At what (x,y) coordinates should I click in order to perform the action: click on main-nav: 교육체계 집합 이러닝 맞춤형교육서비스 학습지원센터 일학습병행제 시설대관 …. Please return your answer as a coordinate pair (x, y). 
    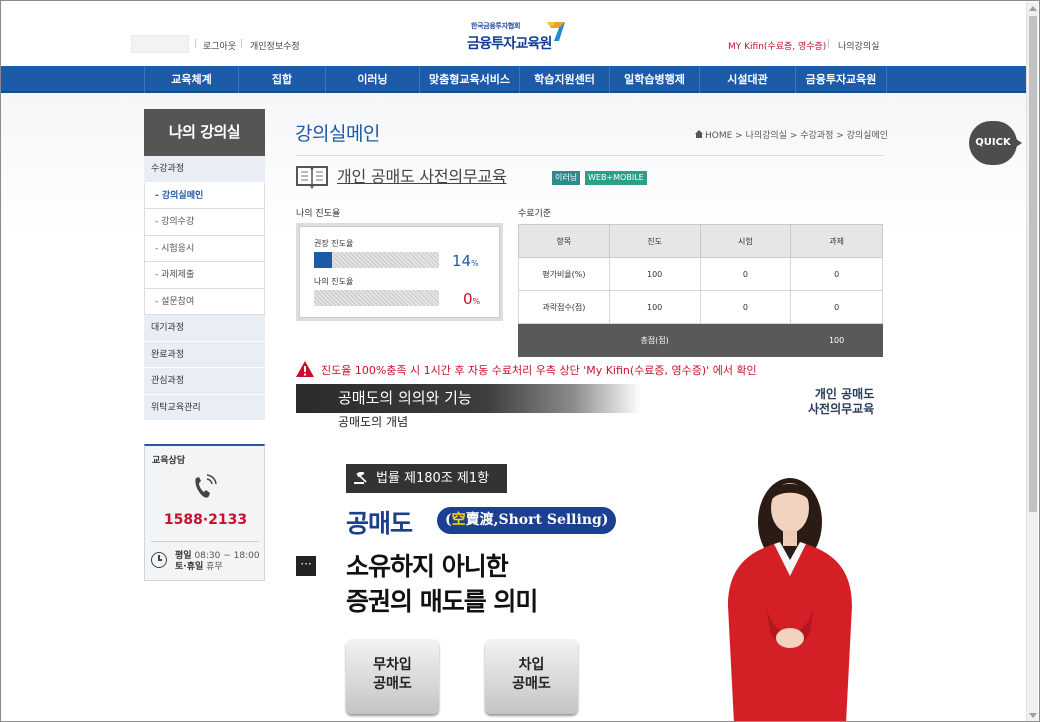
    Looking at the image, I should click on (514, 79).